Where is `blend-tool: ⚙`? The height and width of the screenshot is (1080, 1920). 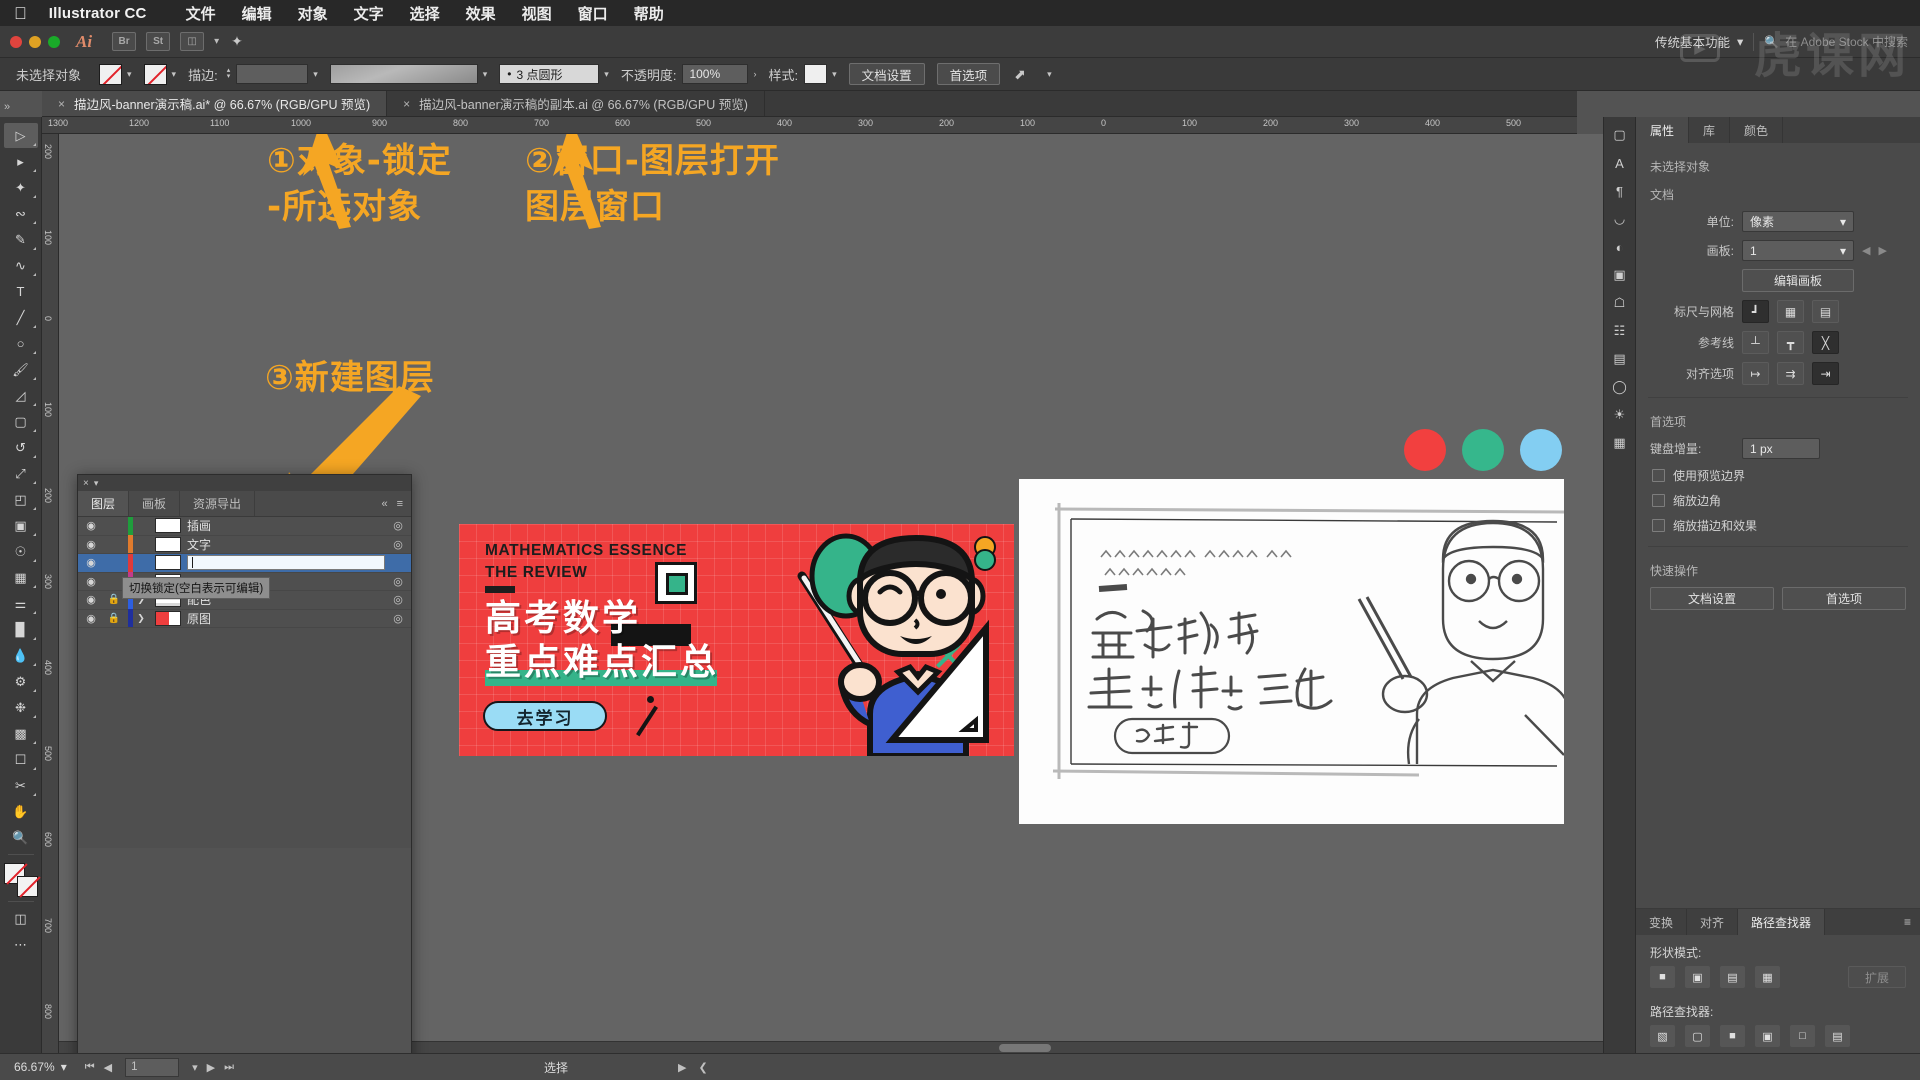 blend-tool: ⚙ is located at coordinates (21, 681).